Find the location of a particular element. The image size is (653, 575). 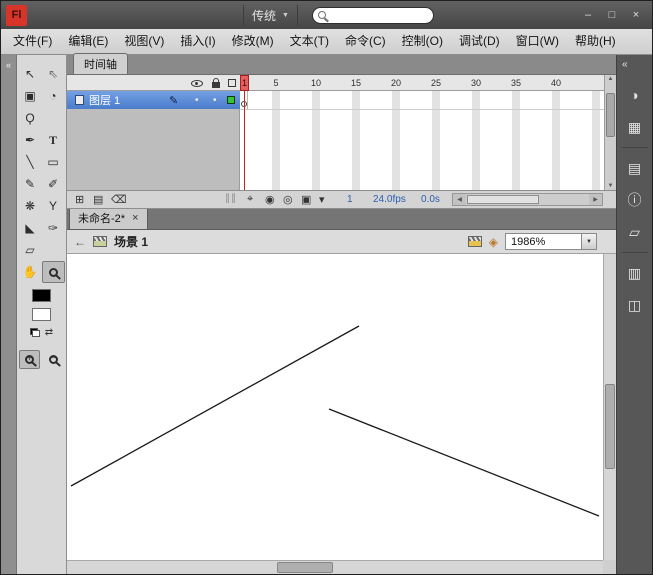

swap-colors-icon: ⇄ is located at coordinates (49, 332).